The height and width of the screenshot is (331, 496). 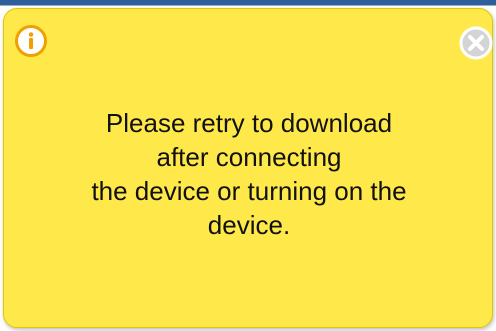 What do you see at coordinates (249, 191) in the screenshot?
I see `message-line-3: the device or turning on the` at bounding box center [249, 191].